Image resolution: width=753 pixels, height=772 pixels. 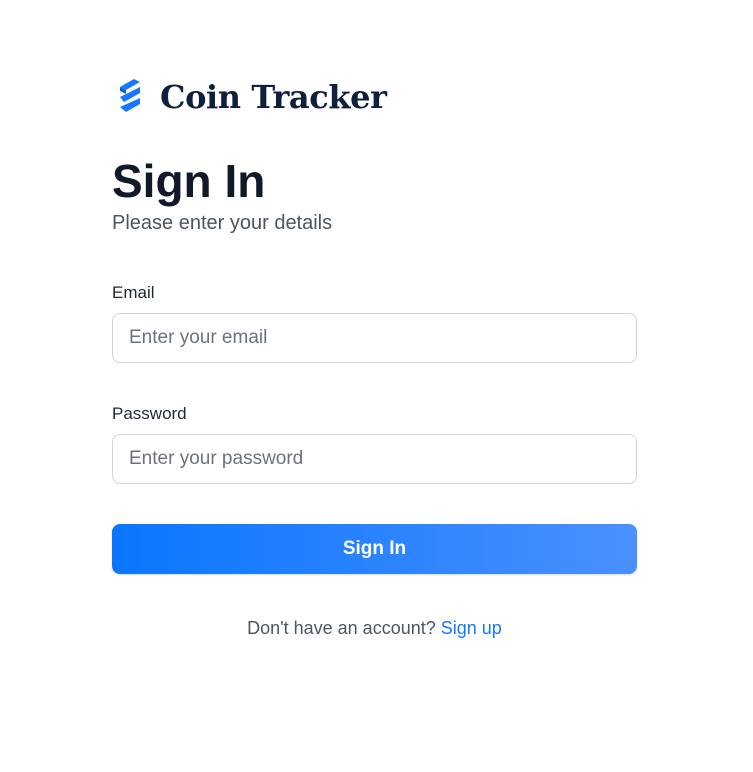 I want to click on email-label: Email, so click(x=133, y=292).